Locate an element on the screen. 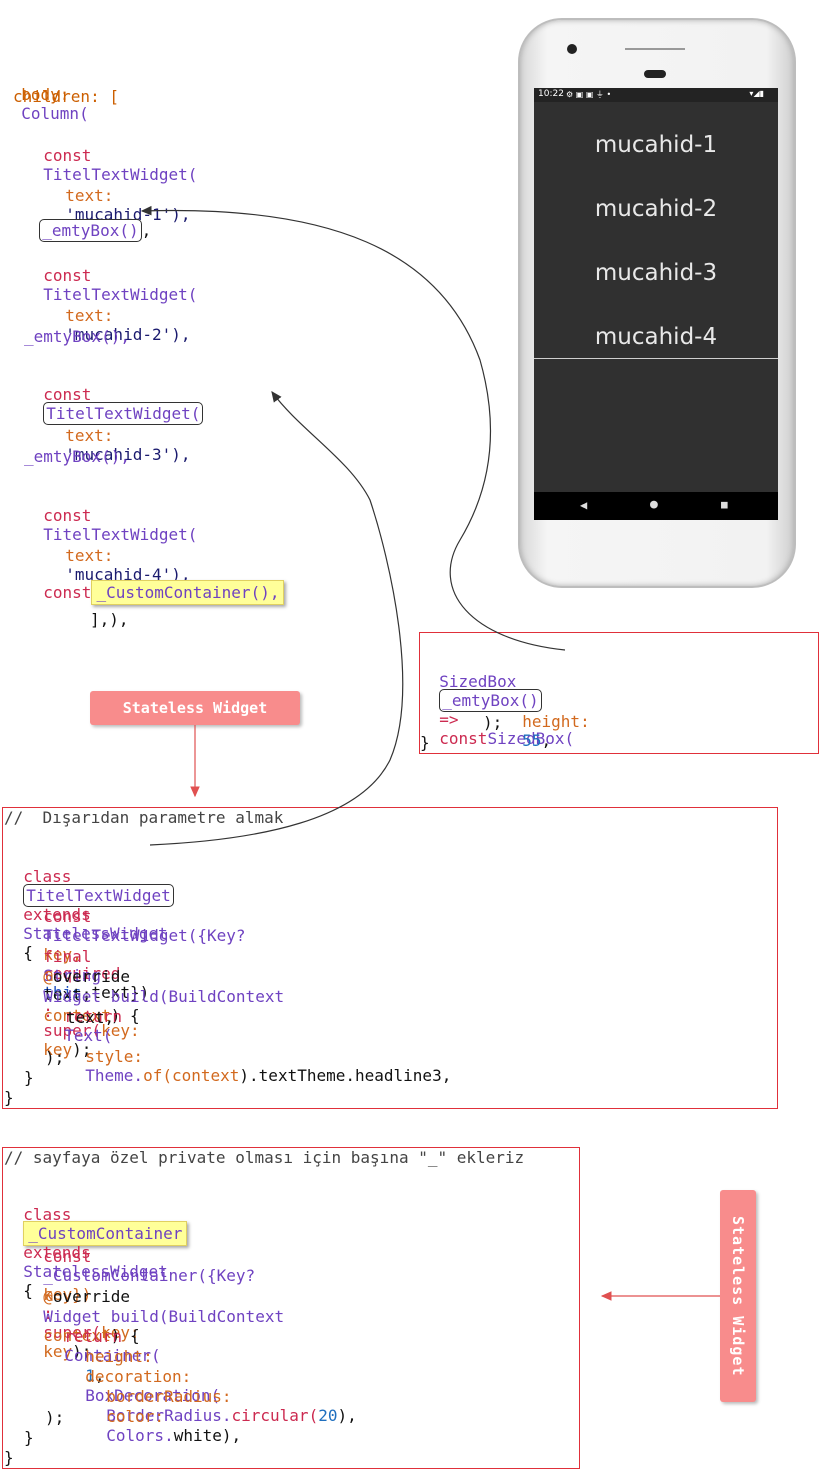  titel-text-arg: text, is located at coordinates (90, 1017).